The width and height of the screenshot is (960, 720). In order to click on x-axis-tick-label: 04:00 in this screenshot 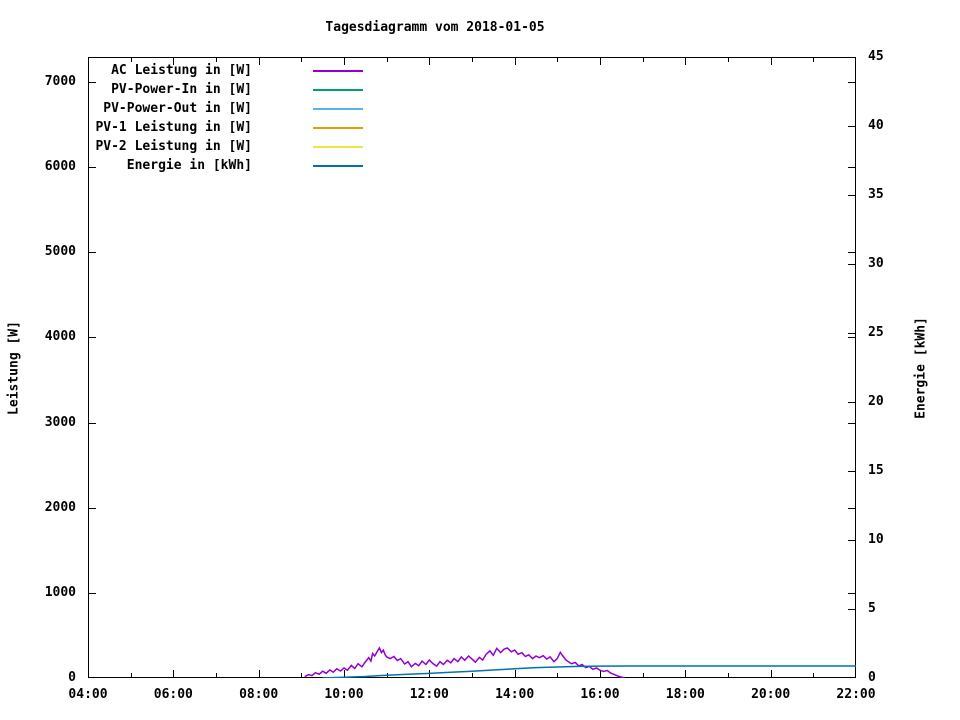, I will do `click(88, 694)`.